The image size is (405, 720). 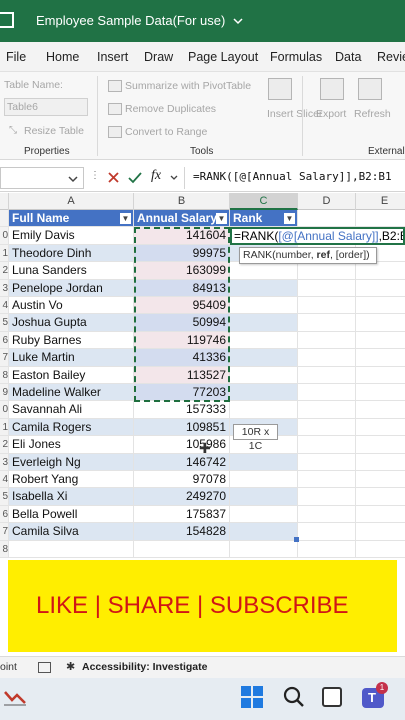 I want to click on convert-range-button: Convert to Range, so click(x=166, y=132).